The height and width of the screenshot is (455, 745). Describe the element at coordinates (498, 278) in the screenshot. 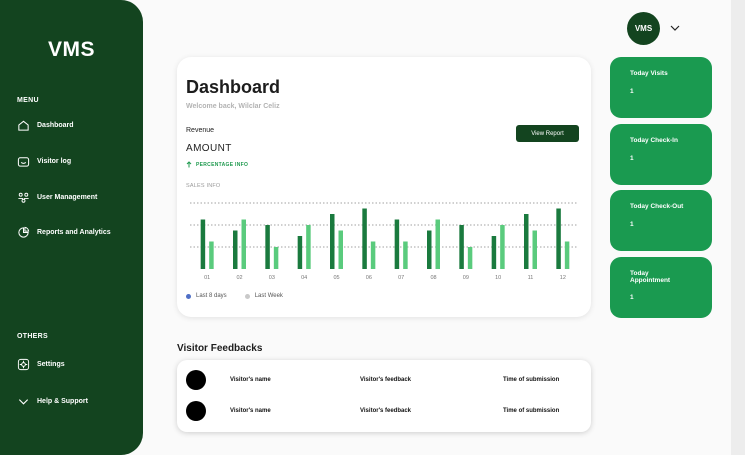

I see `x-tick-label: 10` at that location.